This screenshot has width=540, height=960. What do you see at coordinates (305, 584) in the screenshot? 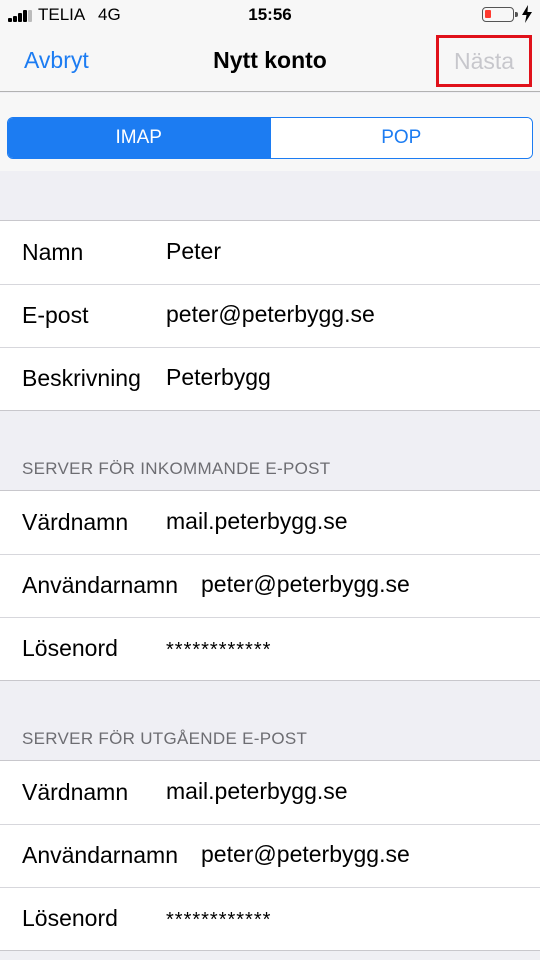
I see `incoming-username-field: peter@peterbygg.se` at bounding box center [305, 584].